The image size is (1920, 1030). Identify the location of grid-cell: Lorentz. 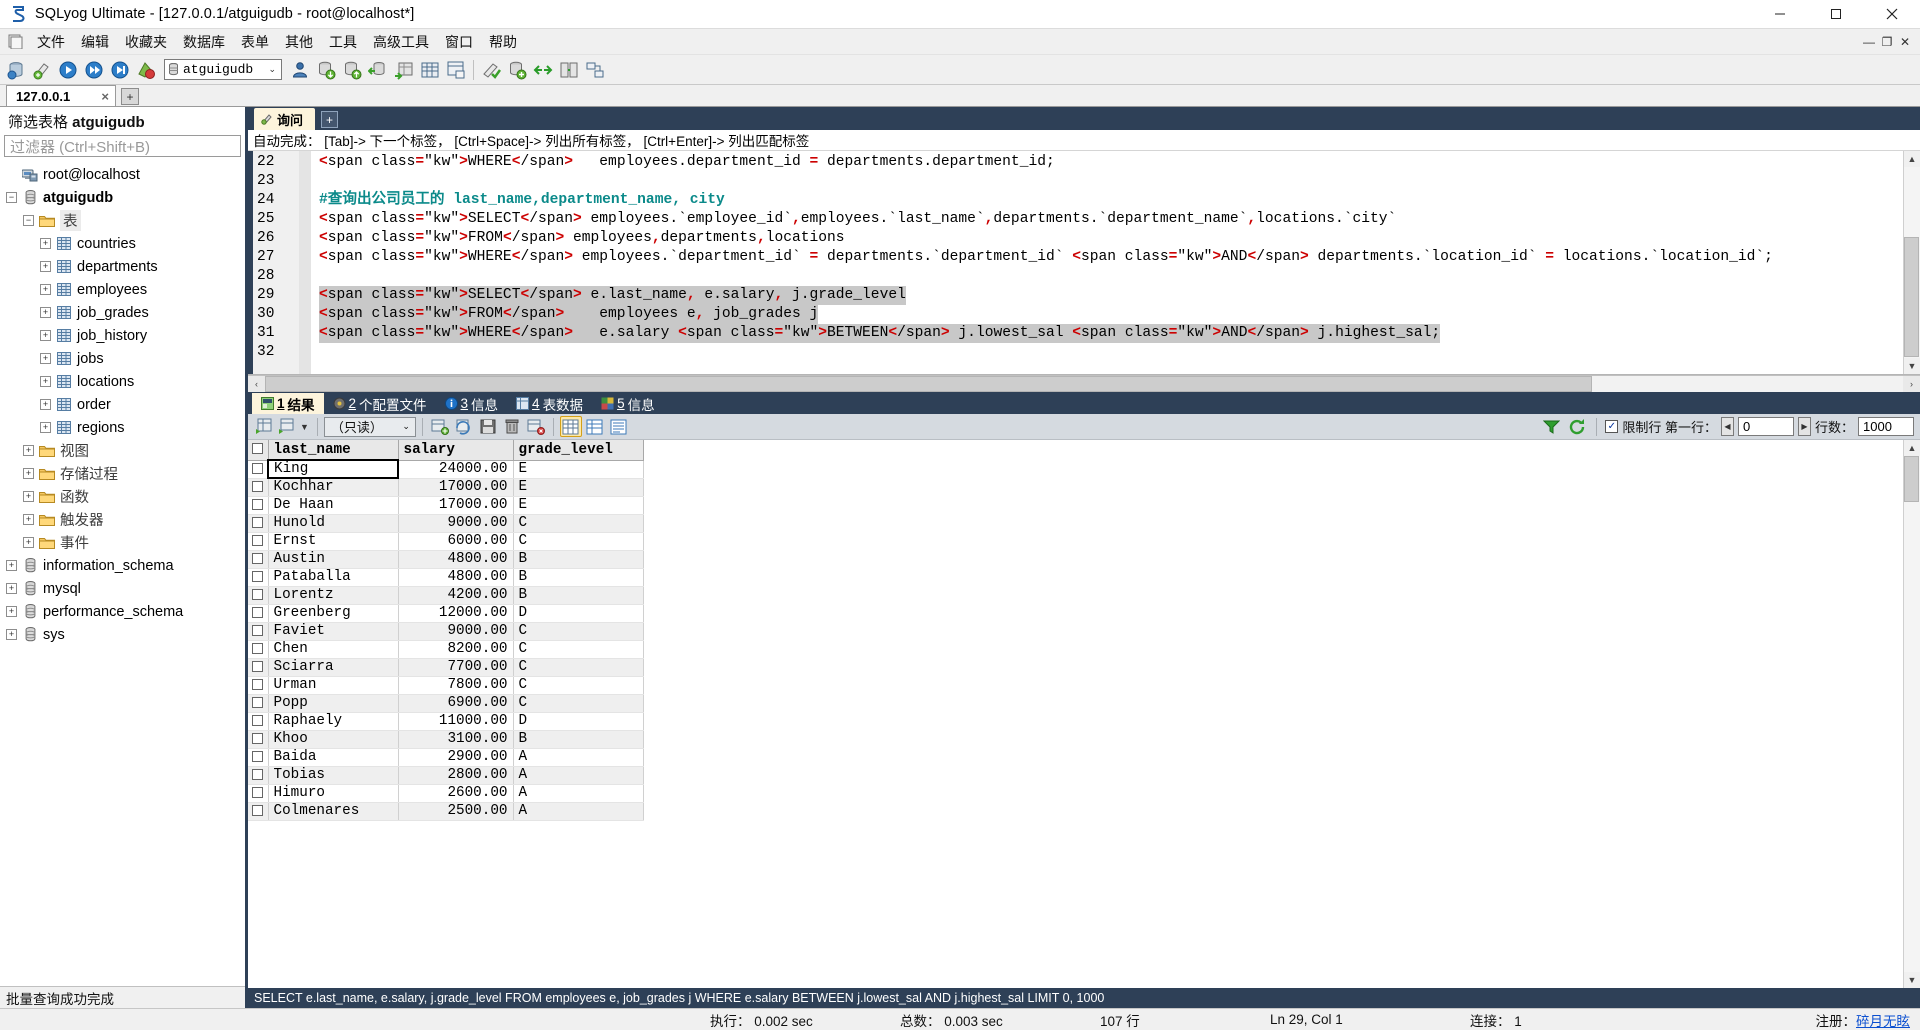
(333, 595).